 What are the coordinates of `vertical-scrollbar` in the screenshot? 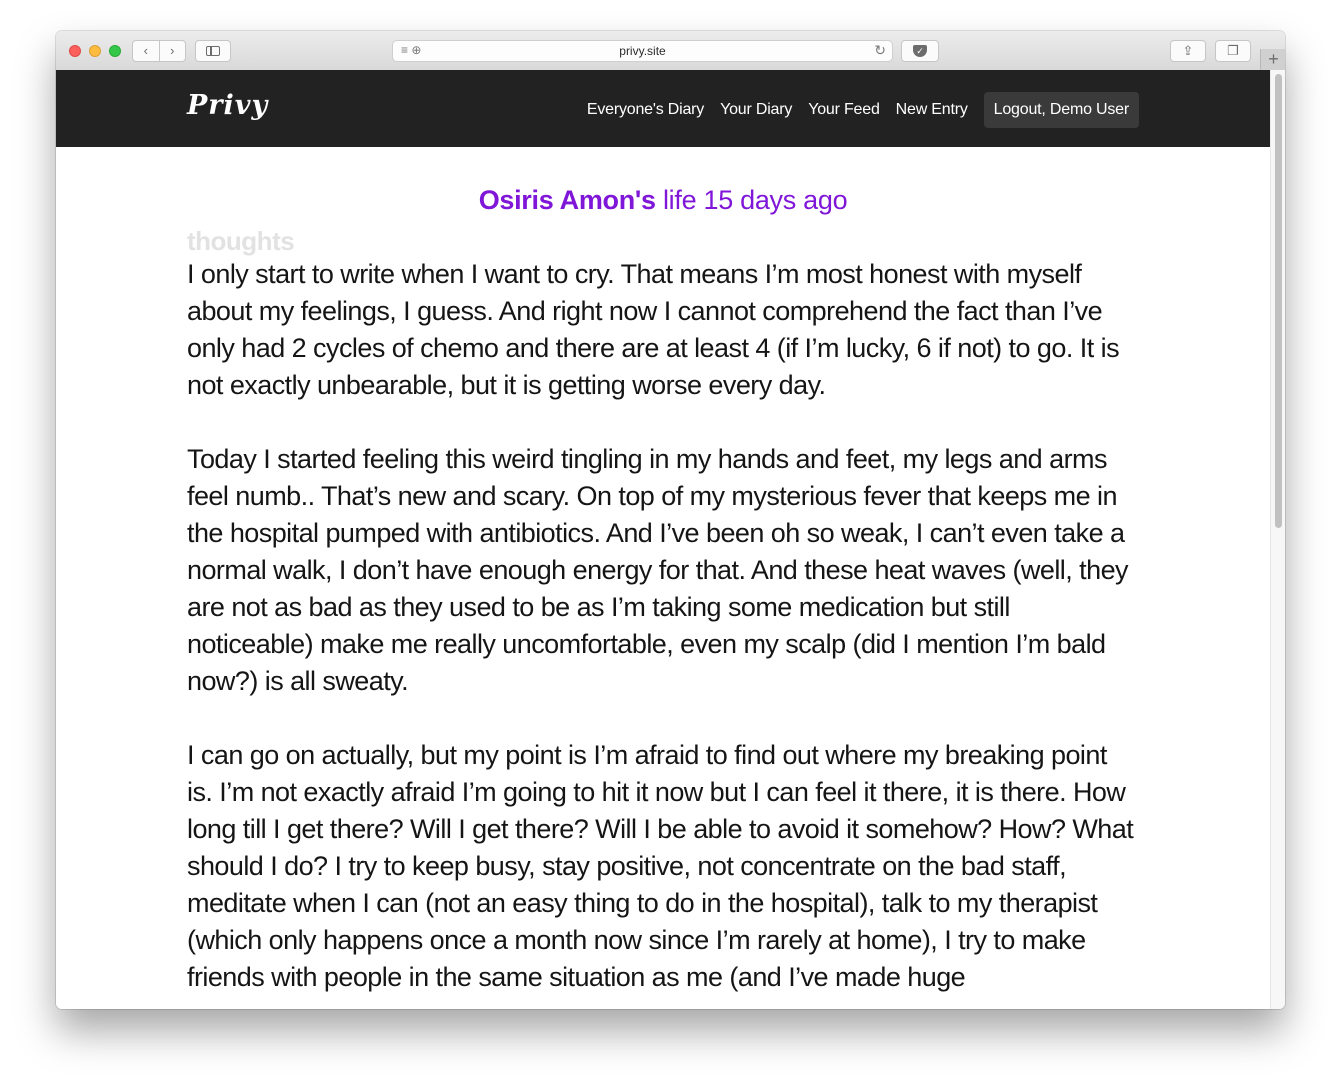 It's located at (1277, 539).